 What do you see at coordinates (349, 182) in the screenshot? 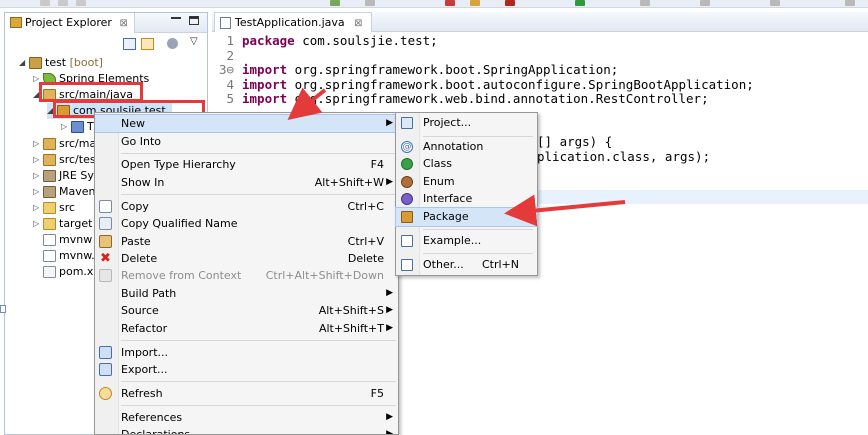
I see `menu-item-shortcut: Alt+Shift+W` at bounding box center [349, 182].